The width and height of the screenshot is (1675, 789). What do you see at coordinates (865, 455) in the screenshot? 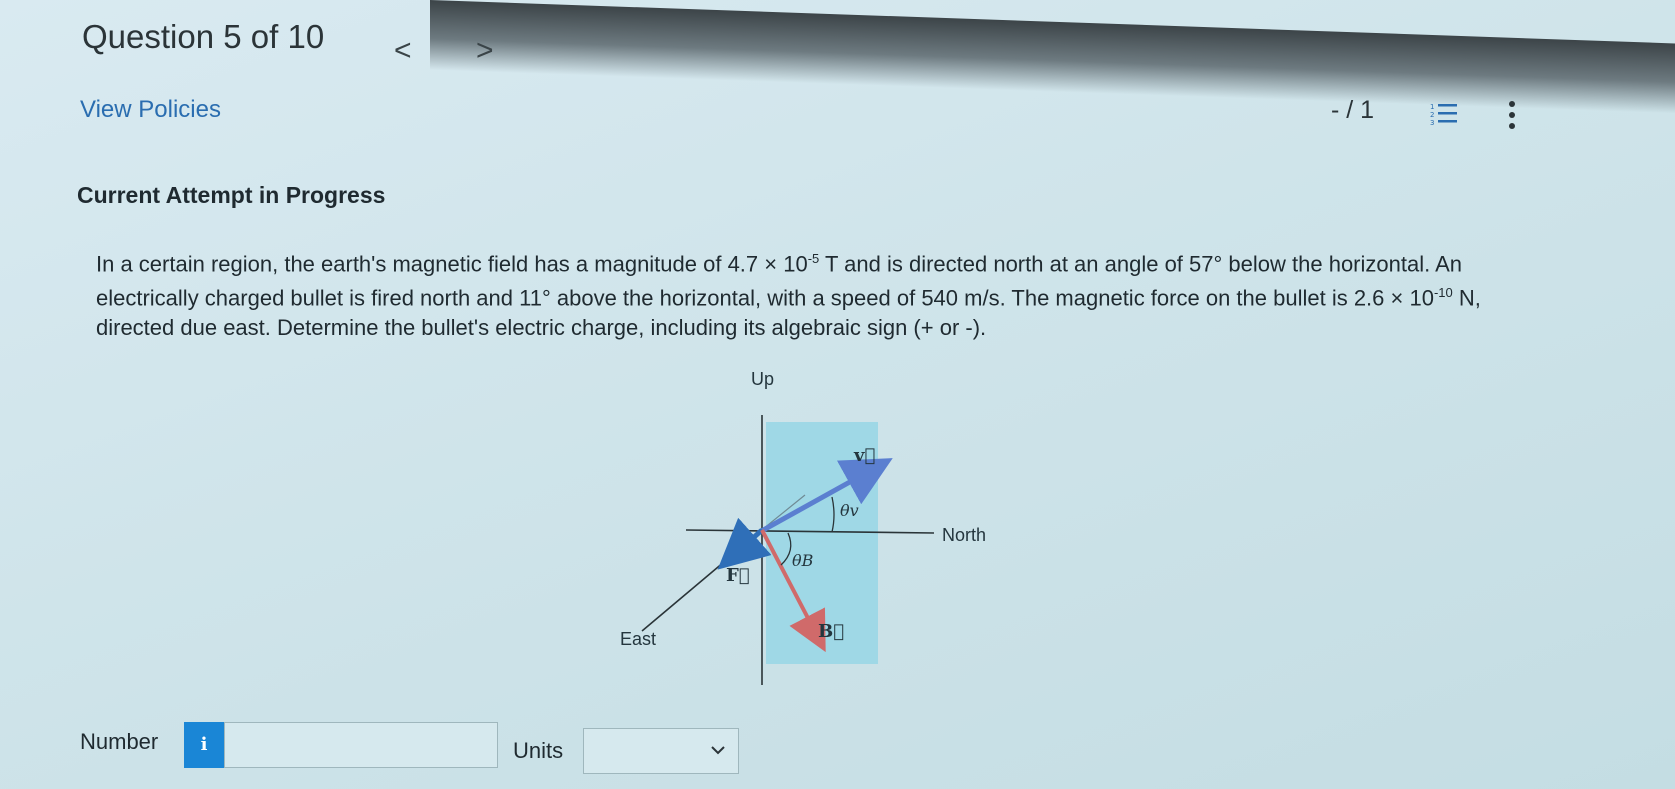
I see `velocity-label: v⃗` at bounding box center [865, 455].